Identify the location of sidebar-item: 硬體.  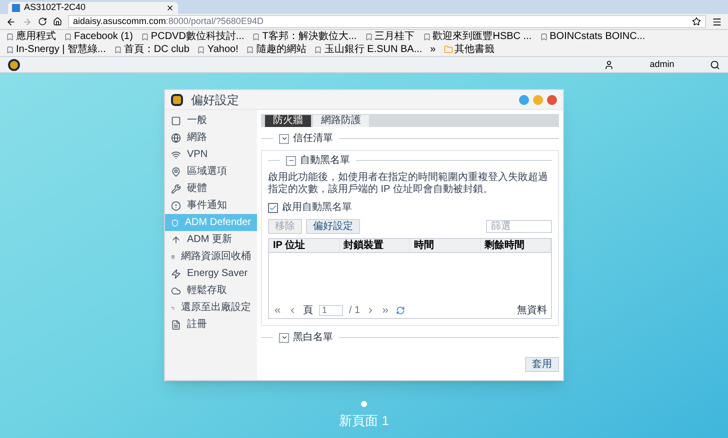
(211, 188).